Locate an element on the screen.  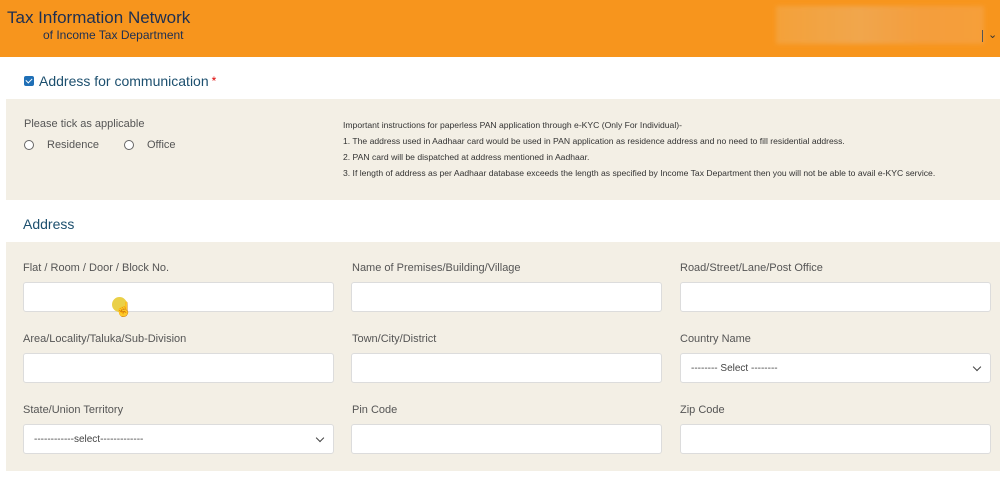
road-input is located at coordinates (835, 297).